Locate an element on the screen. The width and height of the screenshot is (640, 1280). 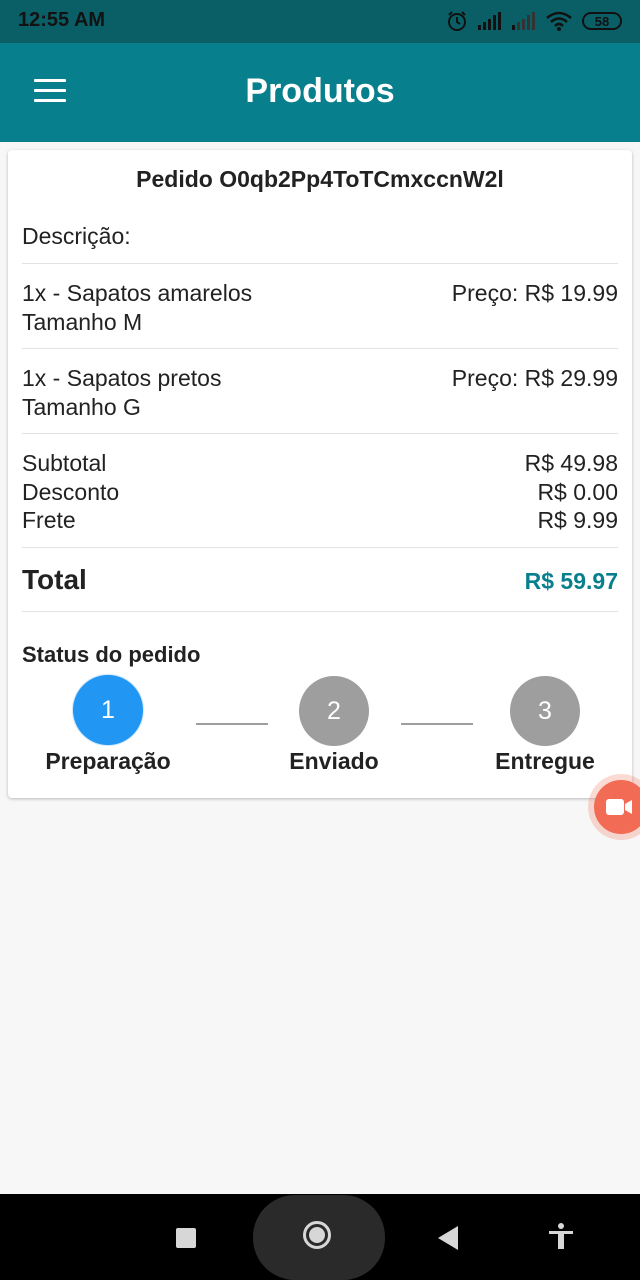
subtotal-value: R$ 49.98 is located at coordinates (571, 463).